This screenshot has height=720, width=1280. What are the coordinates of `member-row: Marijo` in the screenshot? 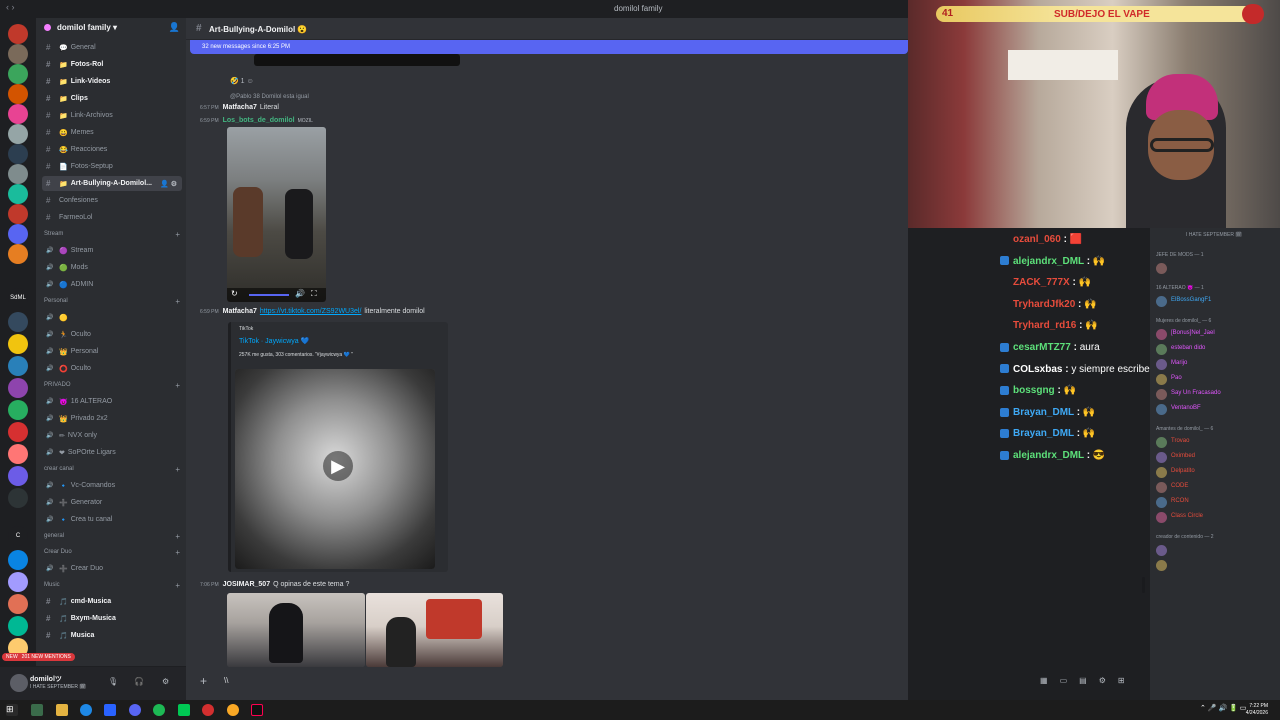 It's located at (1217, 365).